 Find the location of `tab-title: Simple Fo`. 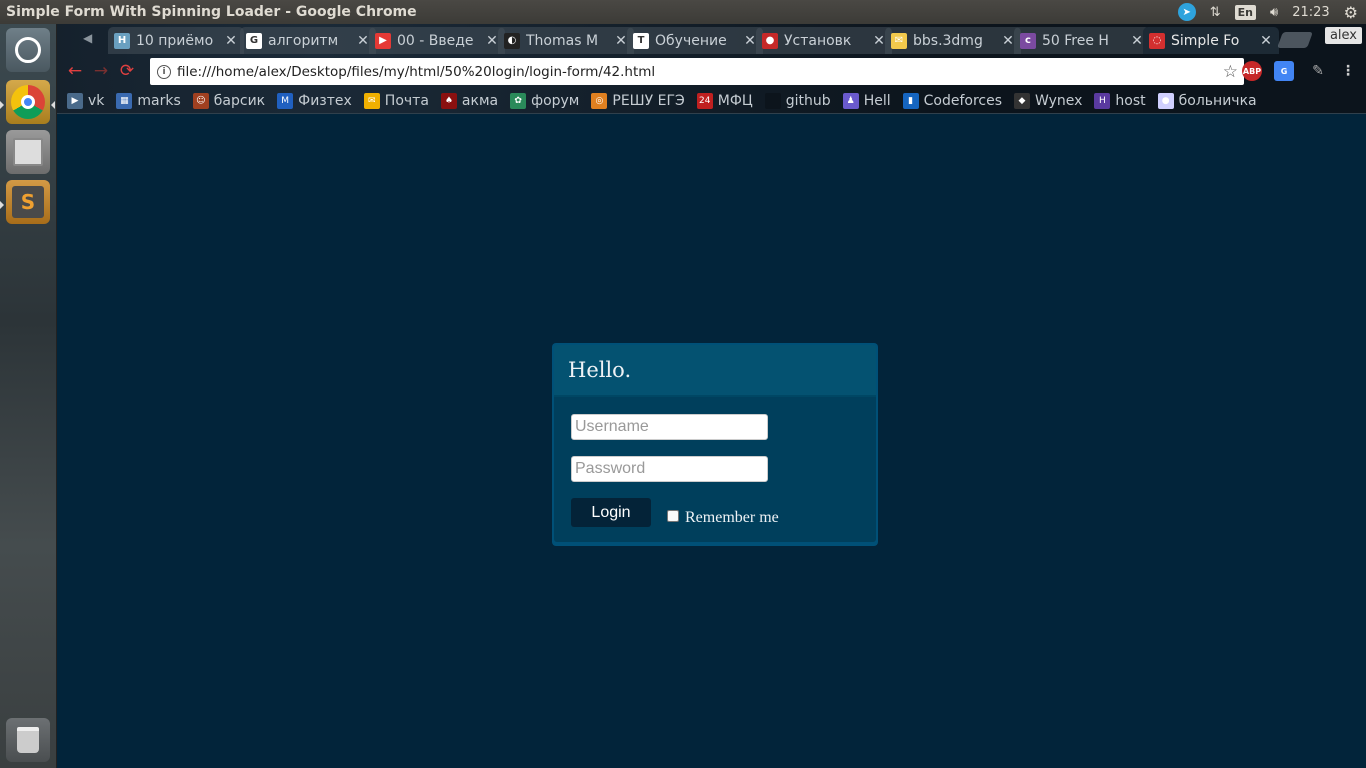

tab-title: Simple Fo is located at coordinates (1205, 40).